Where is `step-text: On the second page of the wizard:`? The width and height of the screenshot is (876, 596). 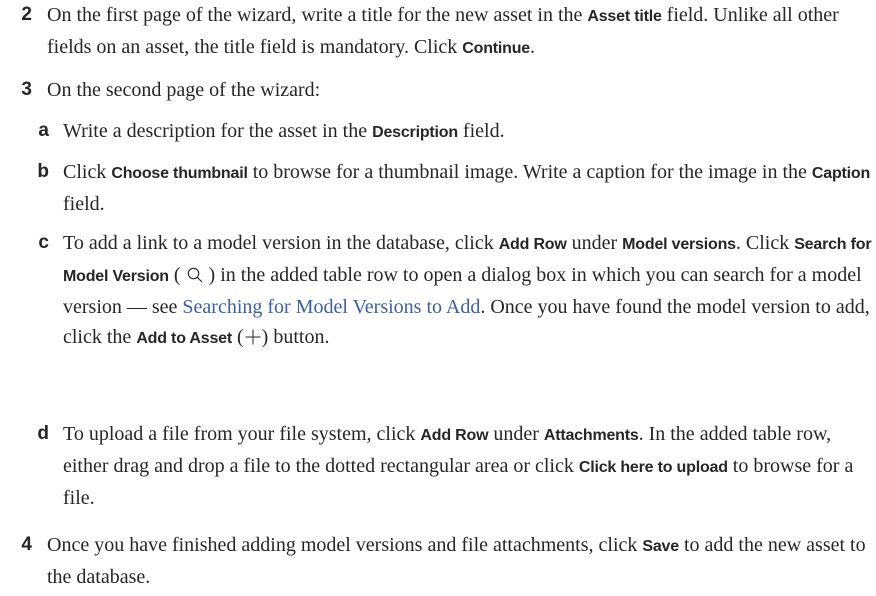 step-text: On the second page of the wizard: is located at coordinates (184, 90).